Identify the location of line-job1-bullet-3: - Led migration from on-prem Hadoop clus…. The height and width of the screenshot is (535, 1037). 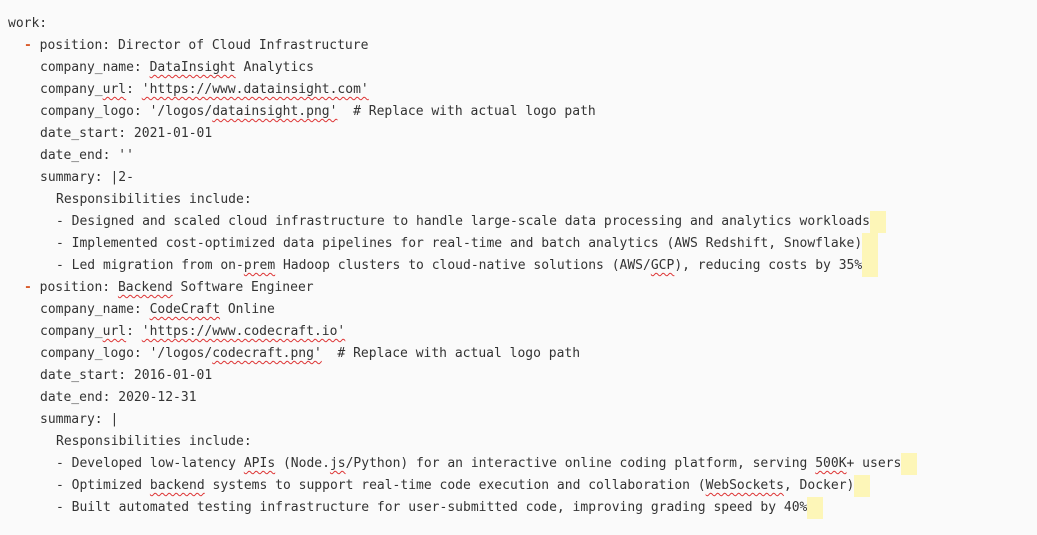
(518, 266).